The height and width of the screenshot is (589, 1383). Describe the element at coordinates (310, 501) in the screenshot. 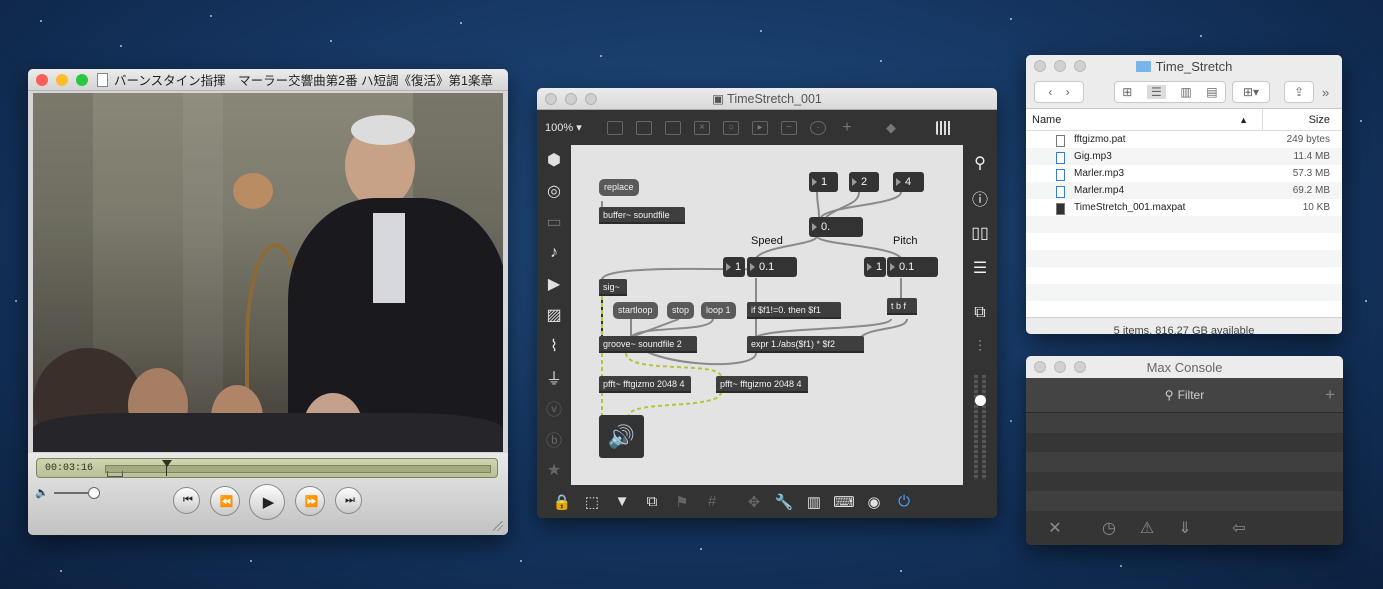

I see `fast-forward-button: ⏩` at that location.